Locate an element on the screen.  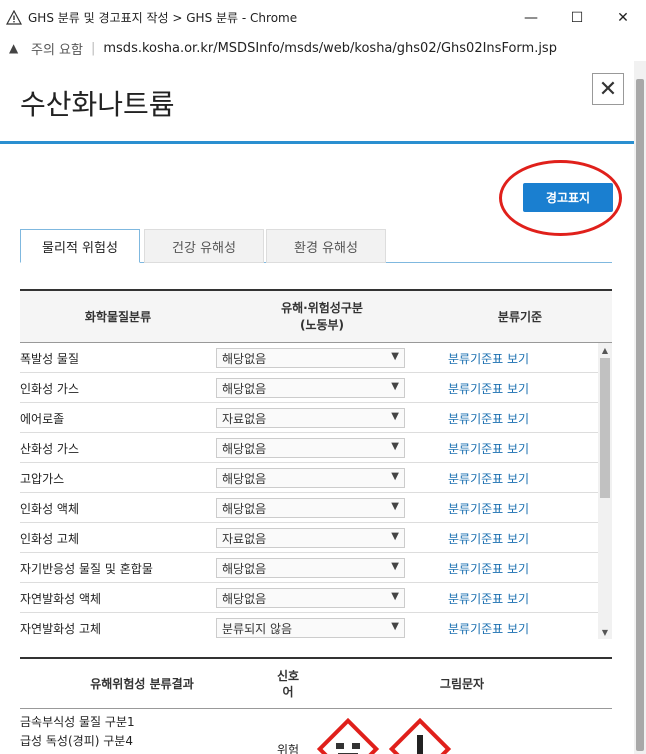
table-row: 인화성 가스 해당없음 ▼ 분류기준표 보기 is located at coordinates (309, 388).